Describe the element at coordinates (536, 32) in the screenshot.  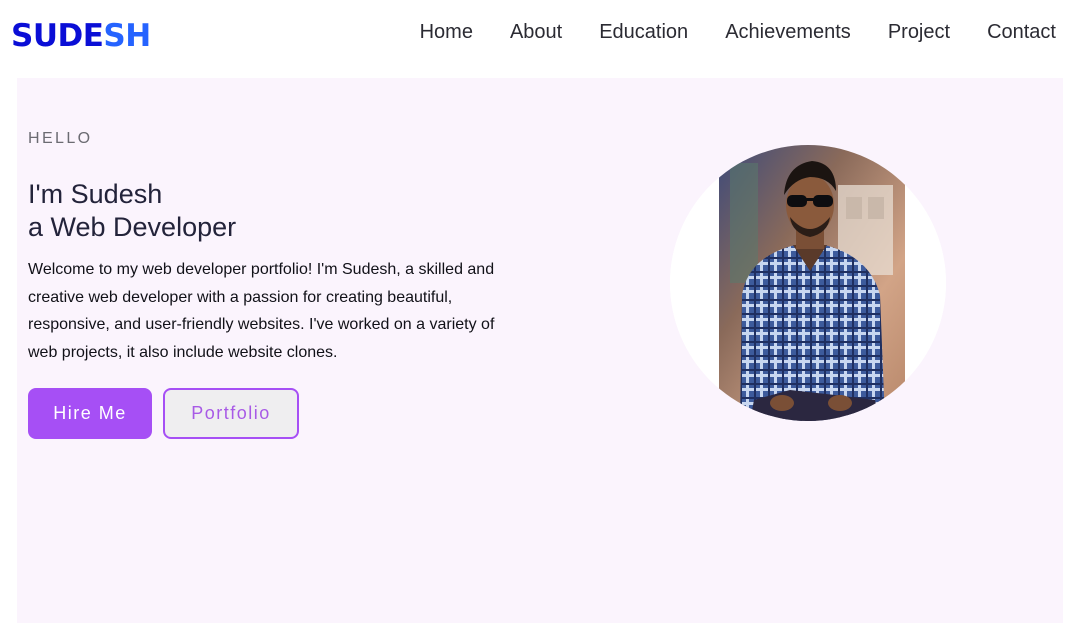
I see `nav-link-about: About` at that location.